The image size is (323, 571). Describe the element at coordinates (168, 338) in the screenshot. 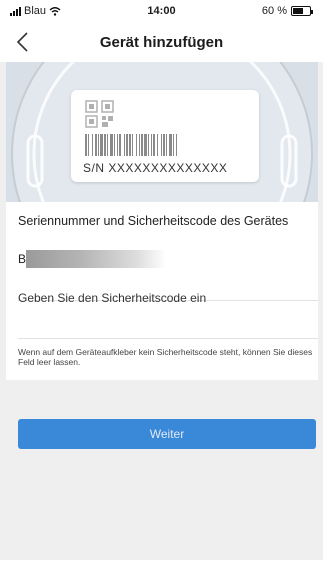

I see `divider` at that location.